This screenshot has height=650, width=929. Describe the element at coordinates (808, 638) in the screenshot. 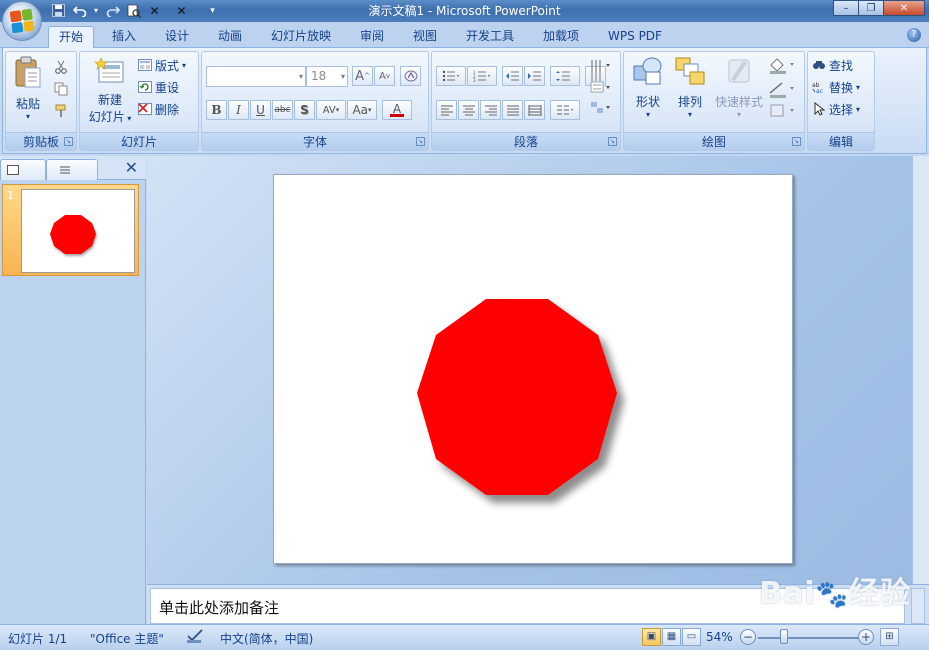

I see `zoom-slider-track` at that location.